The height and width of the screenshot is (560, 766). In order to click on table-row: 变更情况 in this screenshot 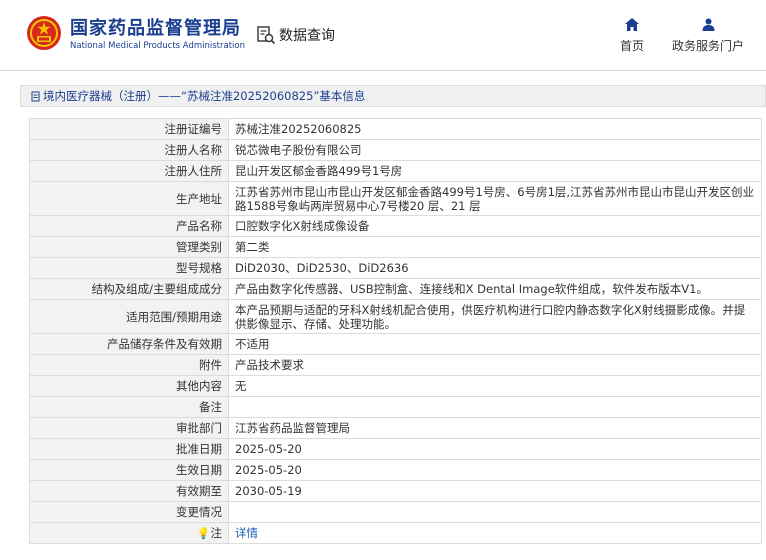, I will do `click(395, 512)`.